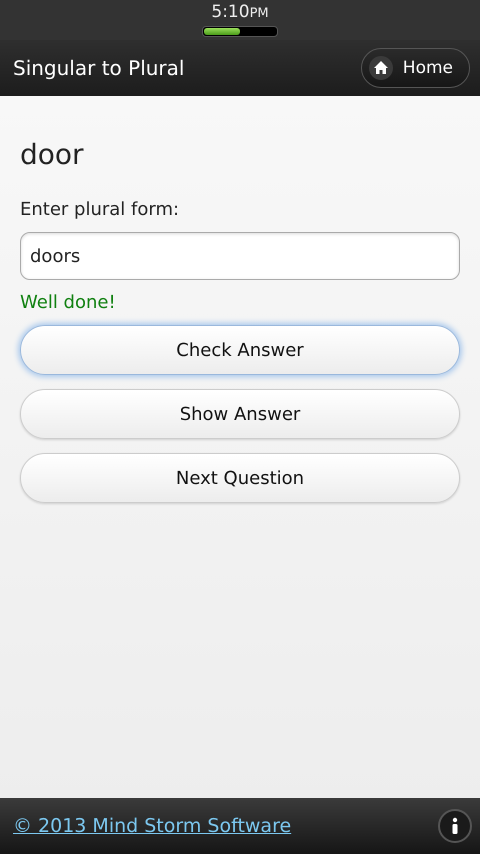  What do you see at coordinates (380, 68) in the screenshot?
I see `home-icon` at bounding box center [380, 68].